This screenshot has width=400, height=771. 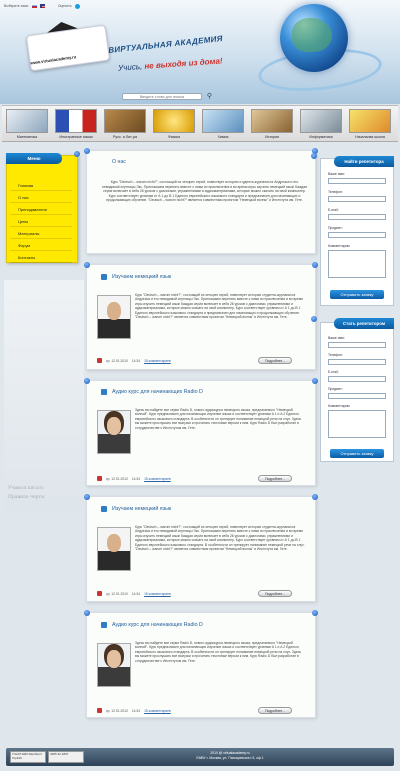 I want to click on name-label: Ваше имя:, so click(x=336, y=174).